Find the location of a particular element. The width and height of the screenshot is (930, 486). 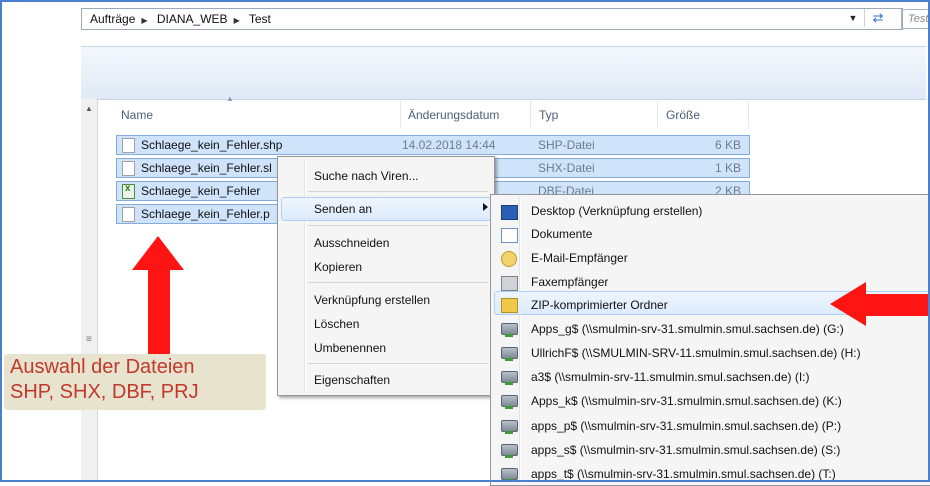

send-to-fax: Faxempfänger is located at coordinates (569, 282).